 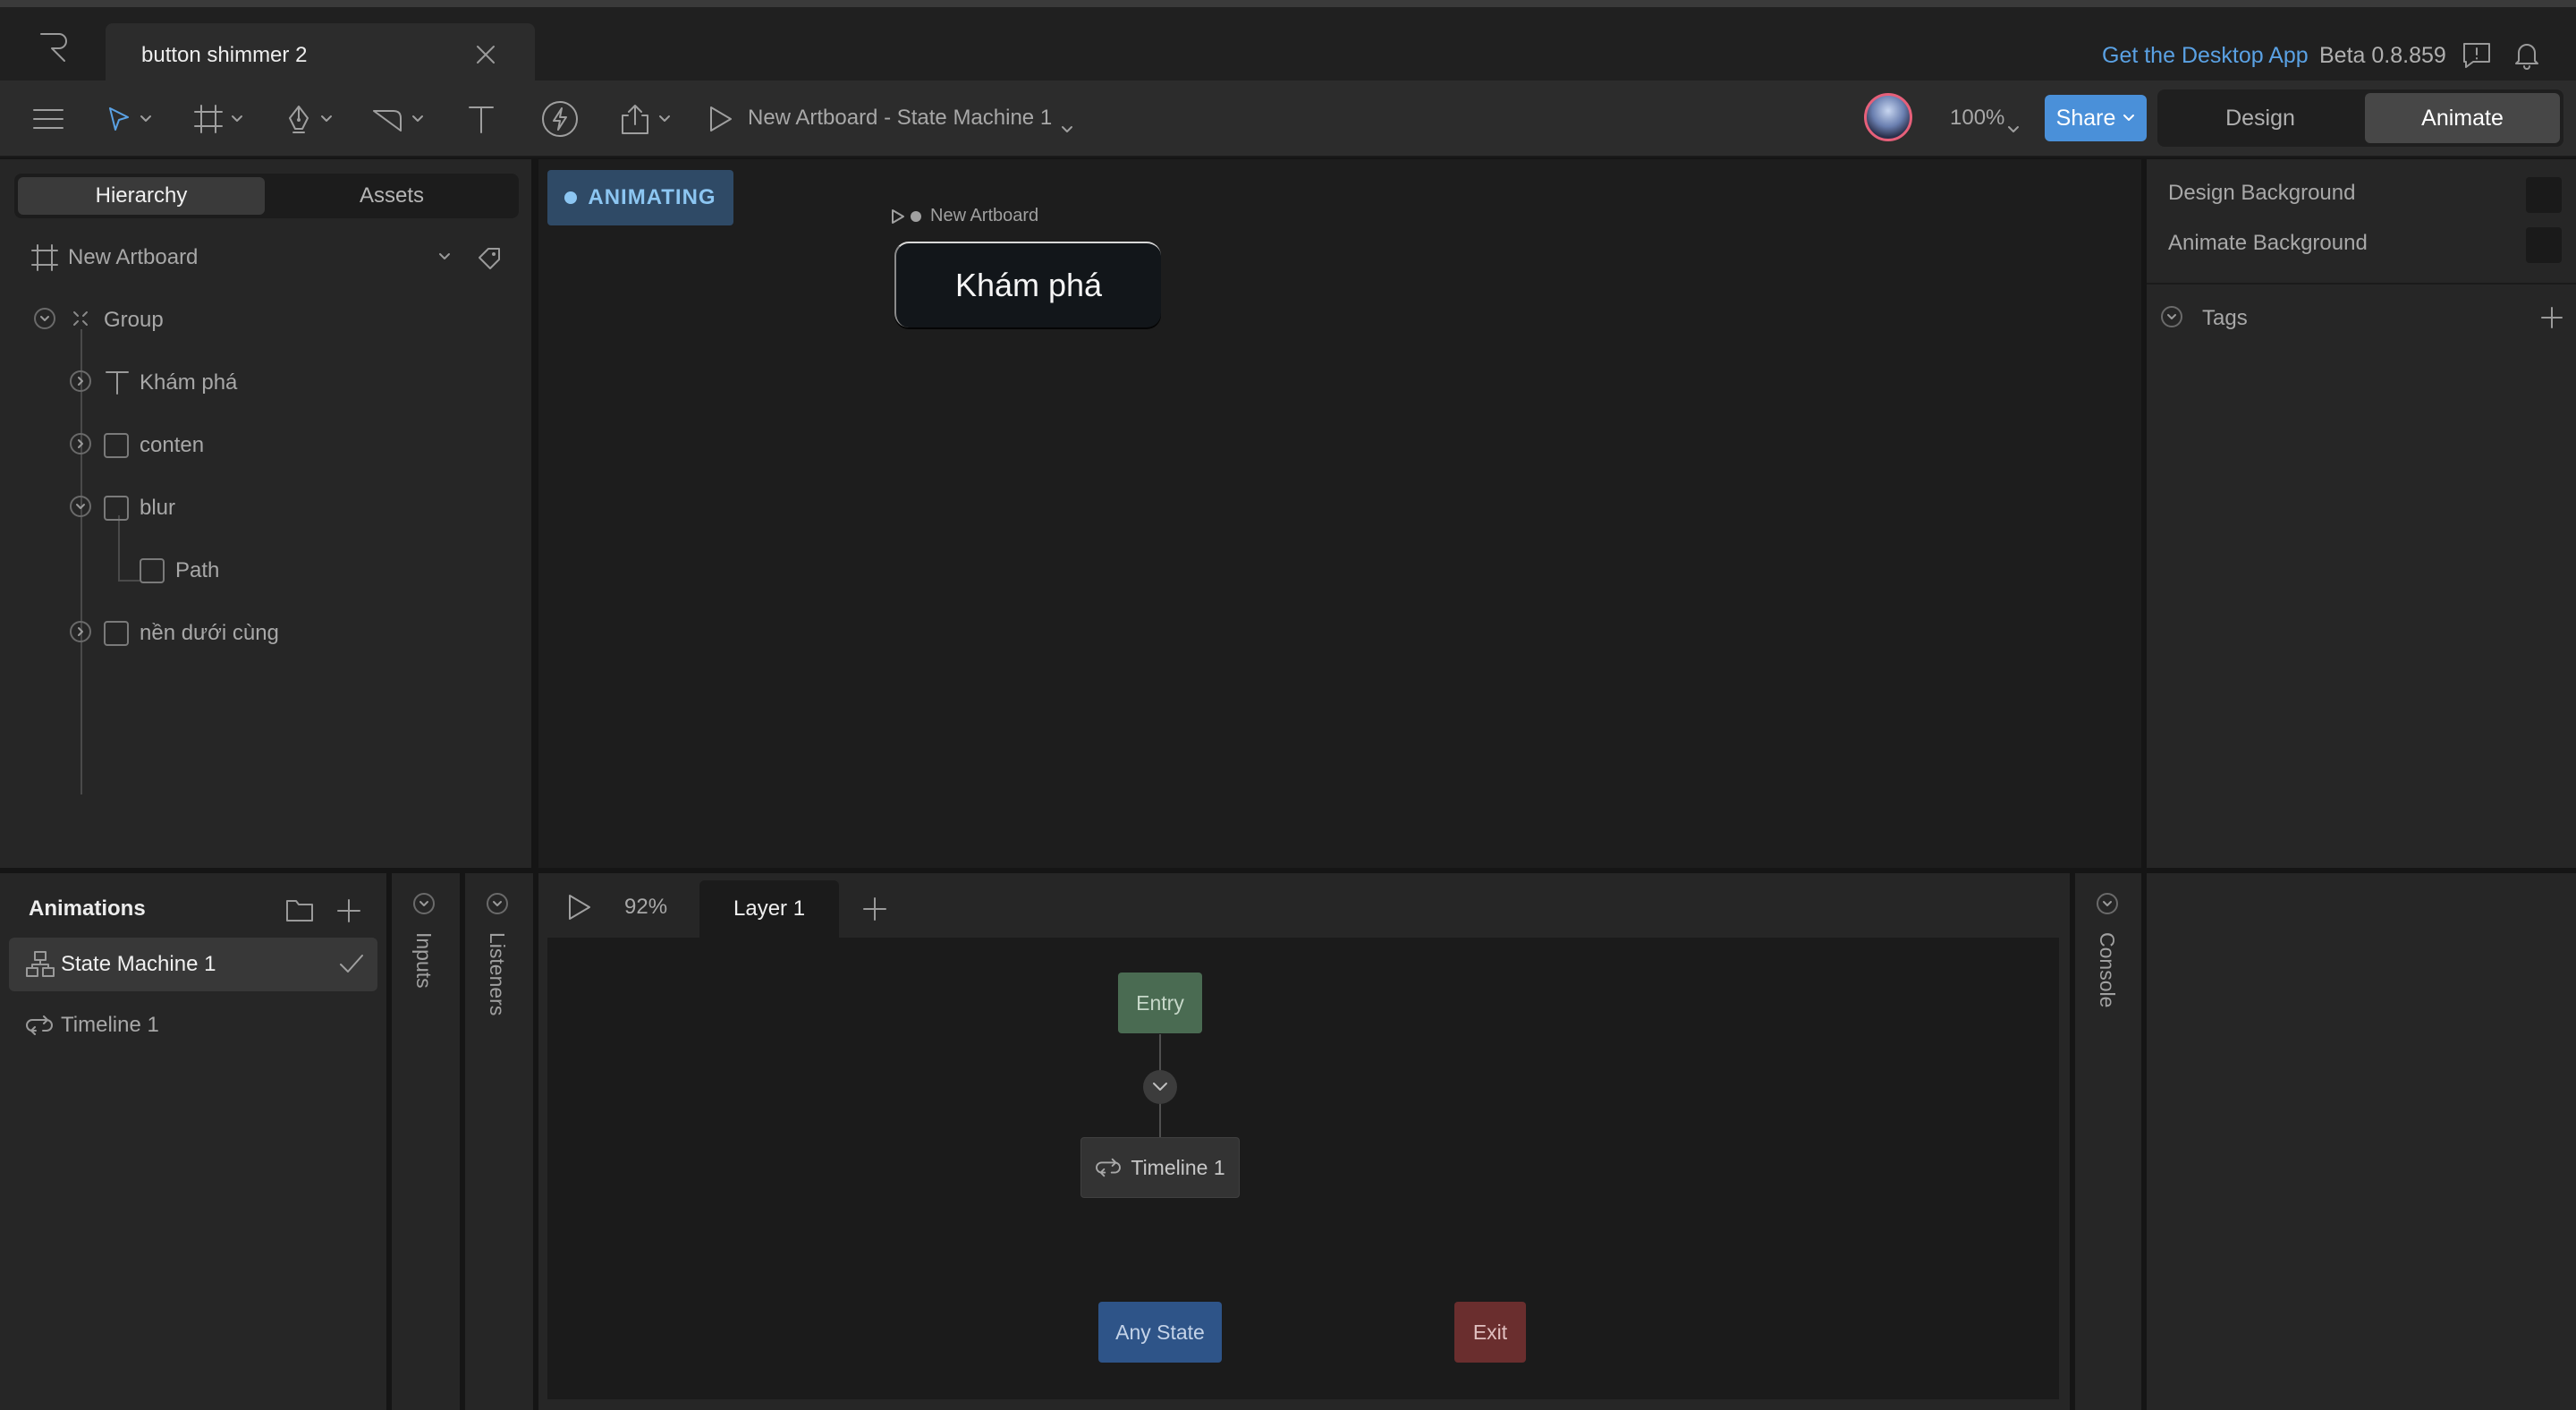 What do you see at coordinates (138, 964) in the screenshot?
I see `list-item-label: State Machine 1` at bounding box center [138, 964].